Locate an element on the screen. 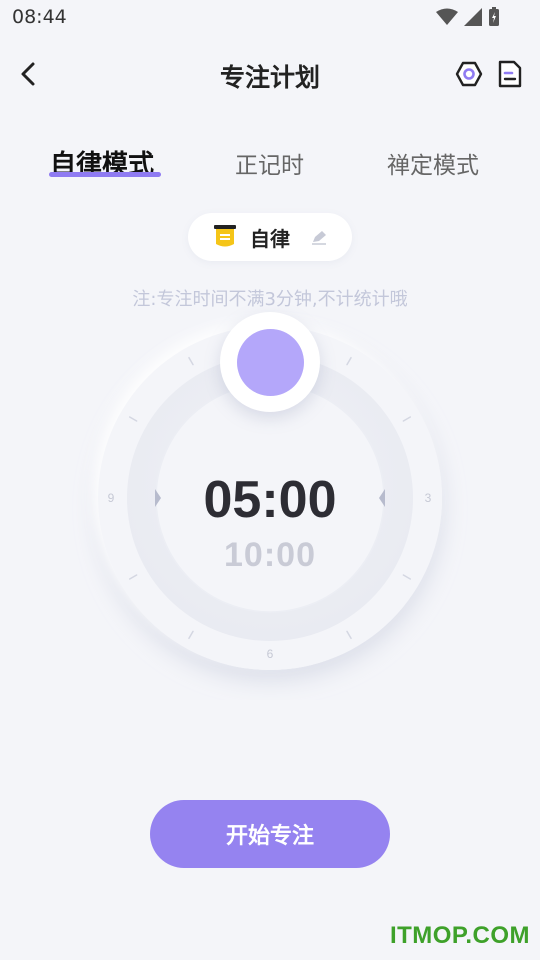 The height and width of the screenshot is (960, 540). settings-button is located at coordinates (469, 74).